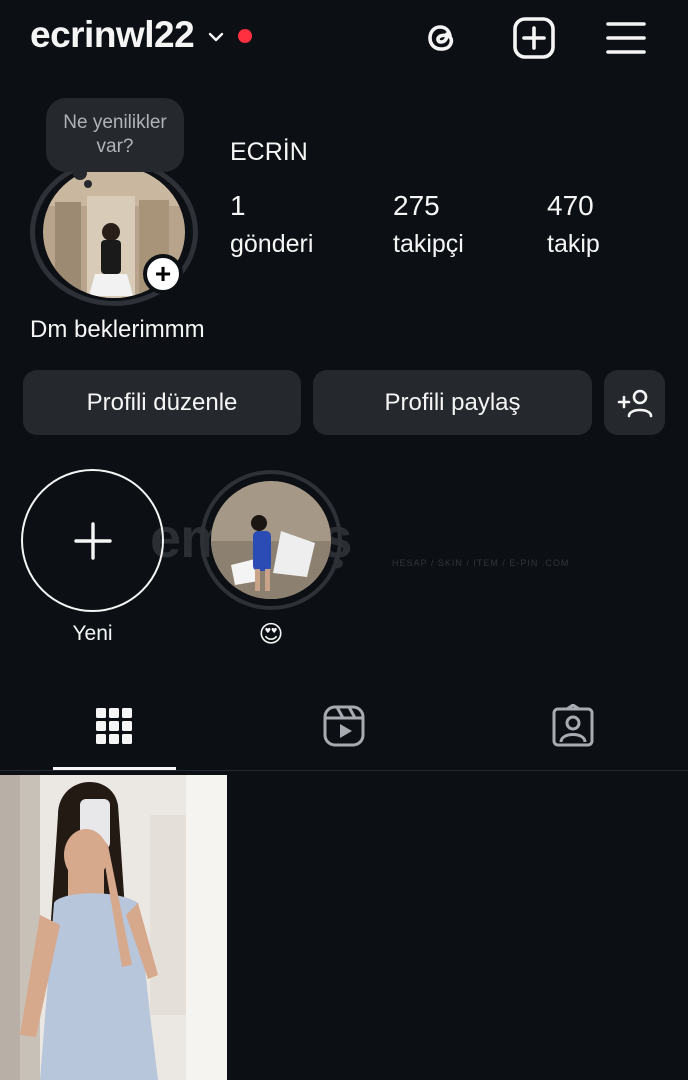  What do you see at coordinates (626, 38) in the screenshot?
I see `menu-icon` at bounding box center [626, 38].